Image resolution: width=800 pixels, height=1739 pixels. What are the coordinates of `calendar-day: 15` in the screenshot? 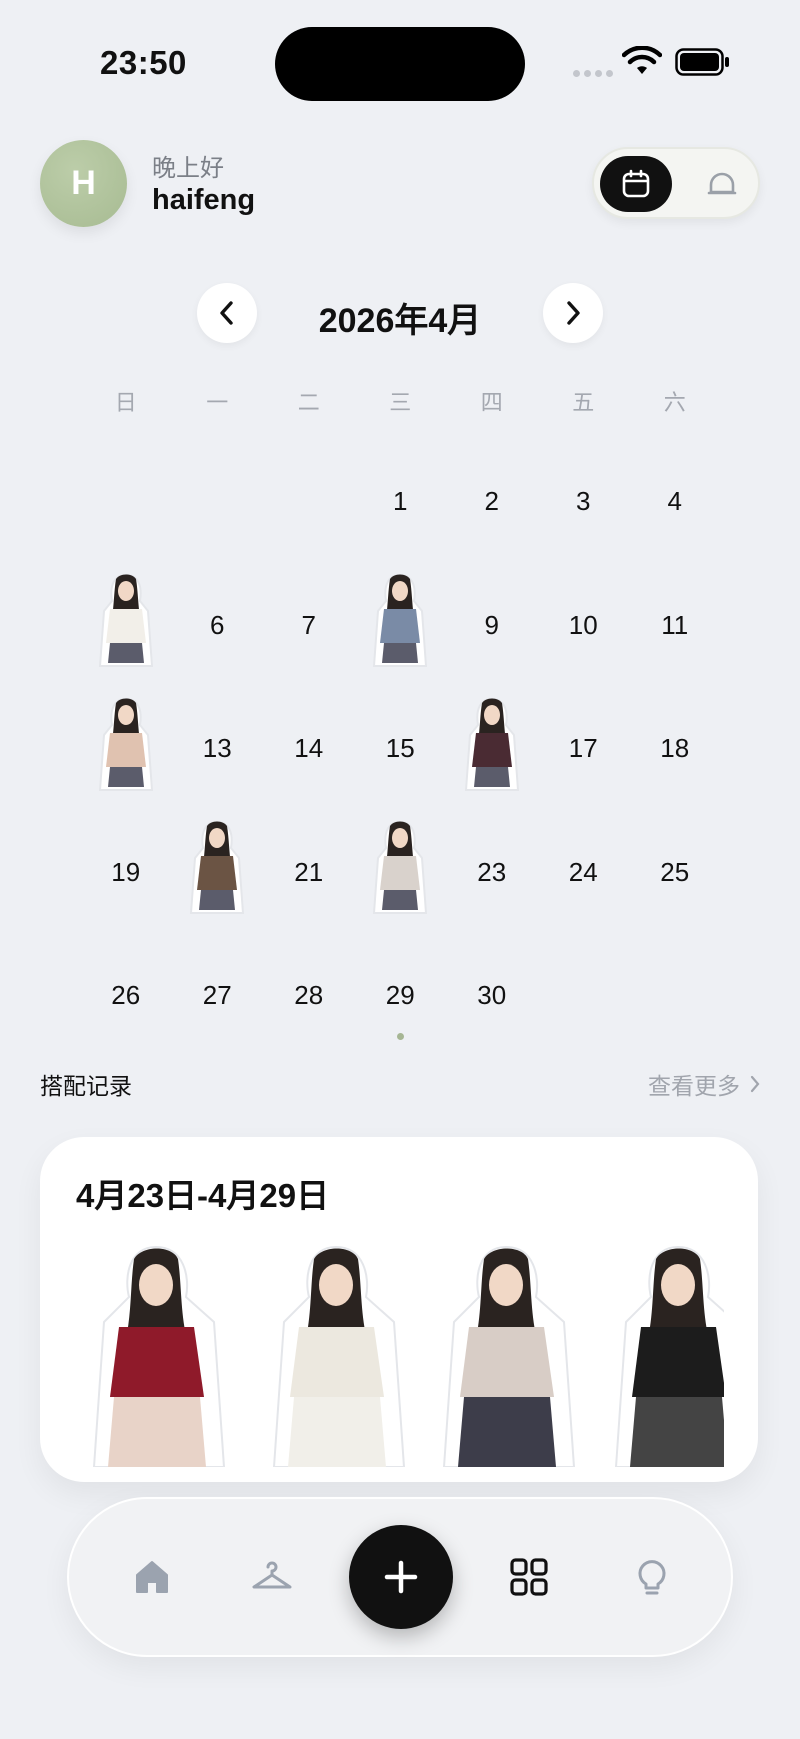 It's located at (401, 749).